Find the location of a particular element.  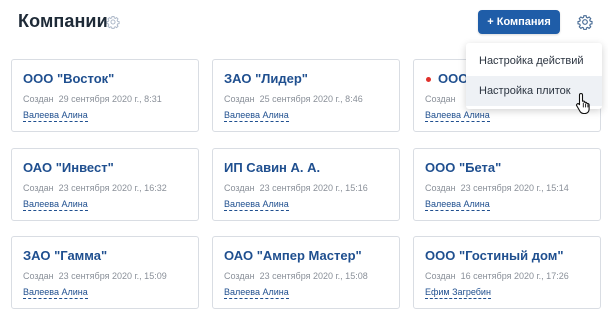

created-info: Создан 23 сентября 2020 г., 16:32 is located at coordinates (95, 188).